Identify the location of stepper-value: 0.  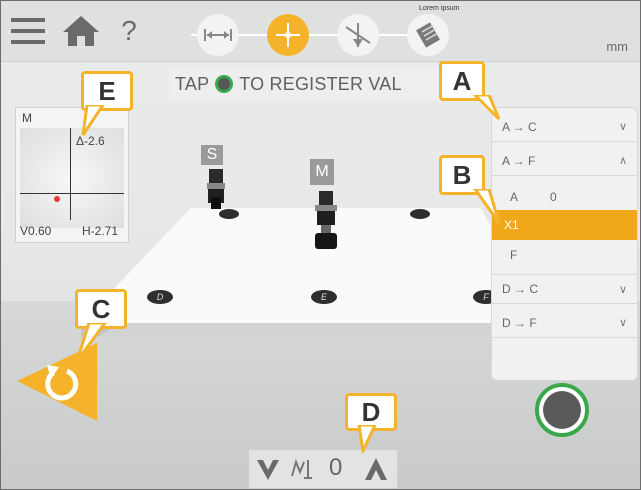
(336, 467).